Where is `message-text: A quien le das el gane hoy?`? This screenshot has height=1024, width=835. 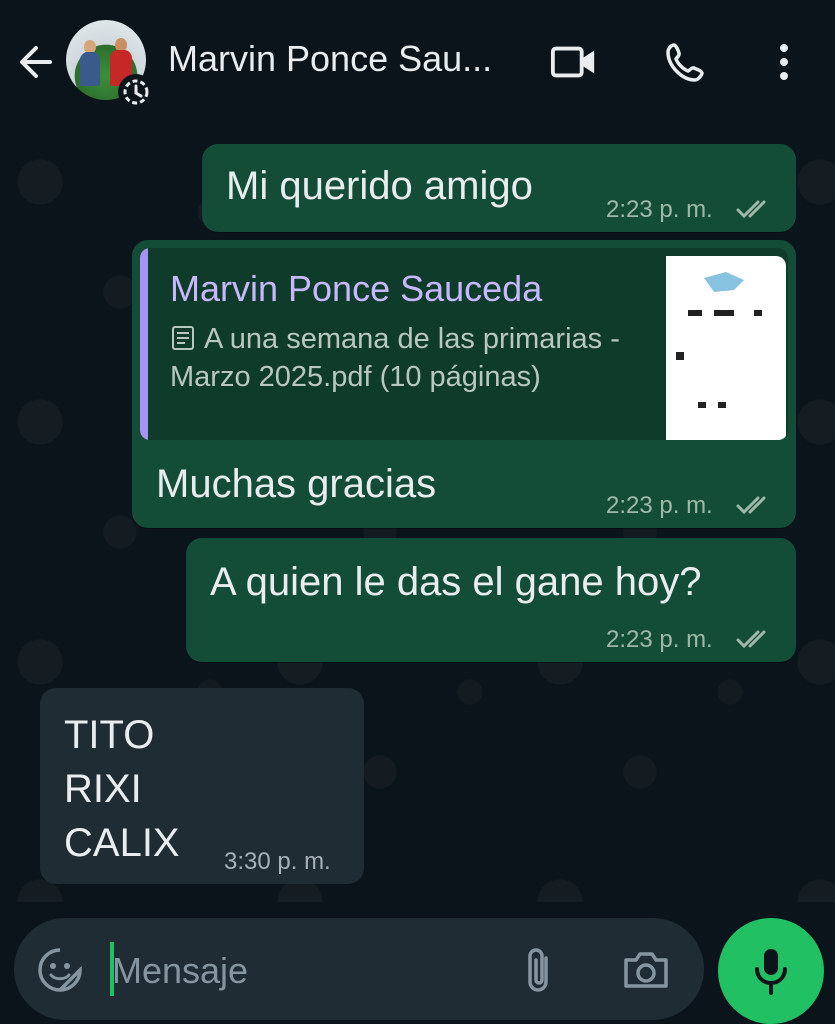 message-text: A quien le das el gane hoy? is located at coordinates (456, 582).